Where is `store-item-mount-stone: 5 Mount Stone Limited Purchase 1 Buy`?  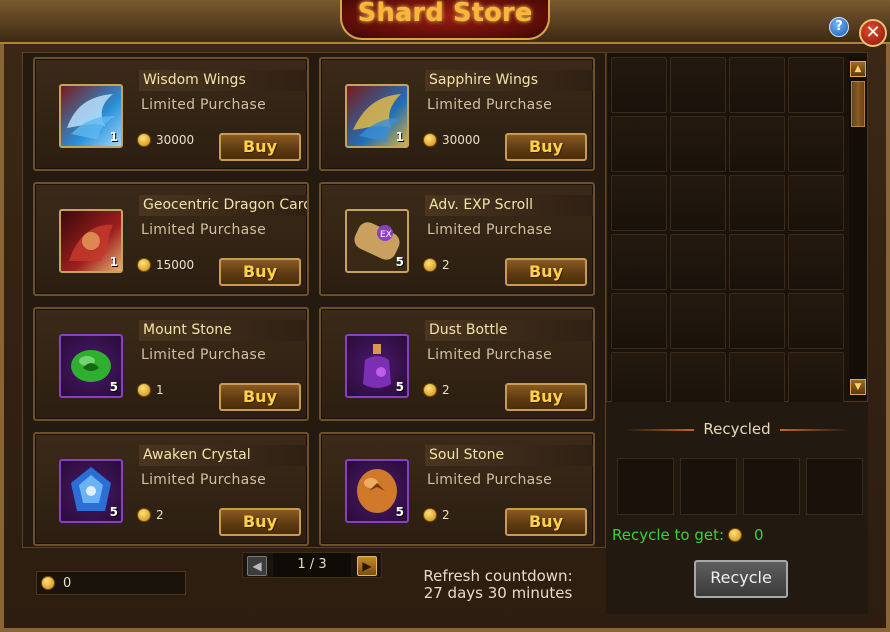 store-item-mount-stone: 5 Mount Stone Limited Purchase 1 Buy is located at coordinates (171, 364).